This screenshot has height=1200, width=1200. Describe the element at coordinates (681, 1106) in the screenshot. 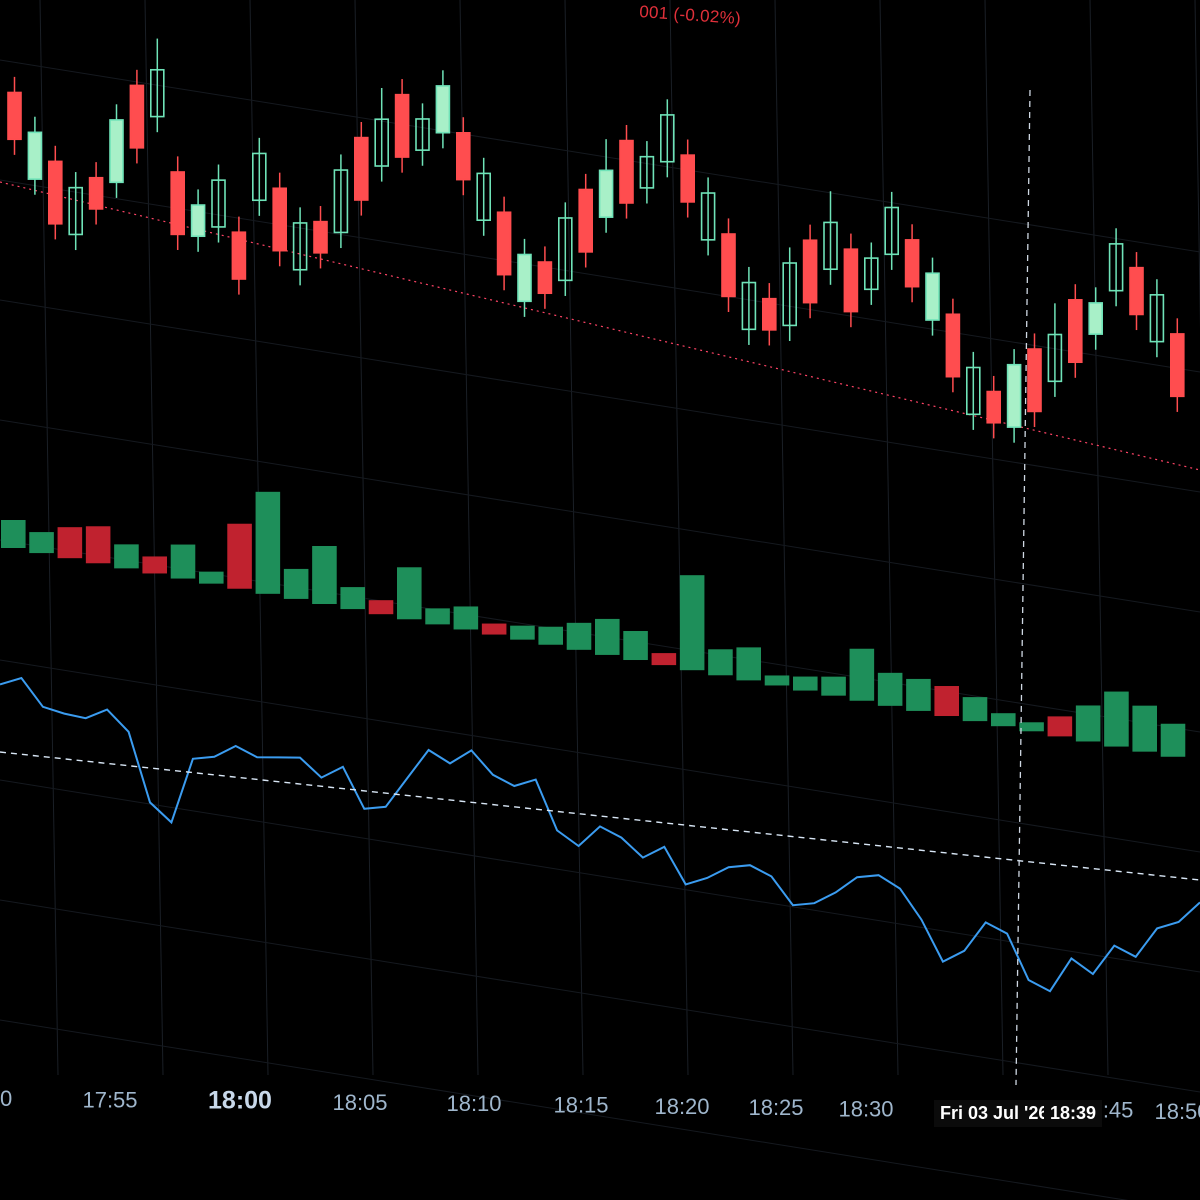

I see `time-axis-tick-label: 18:20` at that location.